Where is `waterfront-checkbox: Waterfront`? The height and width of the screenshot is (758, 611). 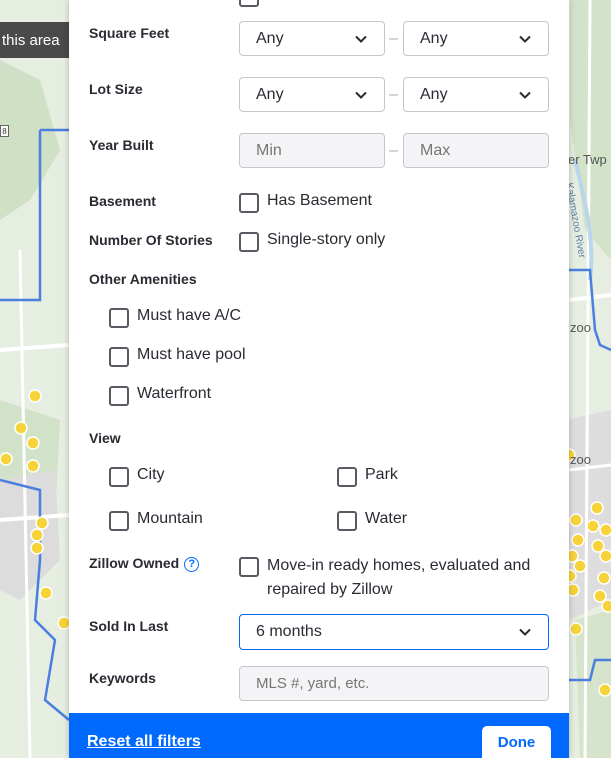 waterfront-checkbox: Waterfront is located at coordinates (160, 395).